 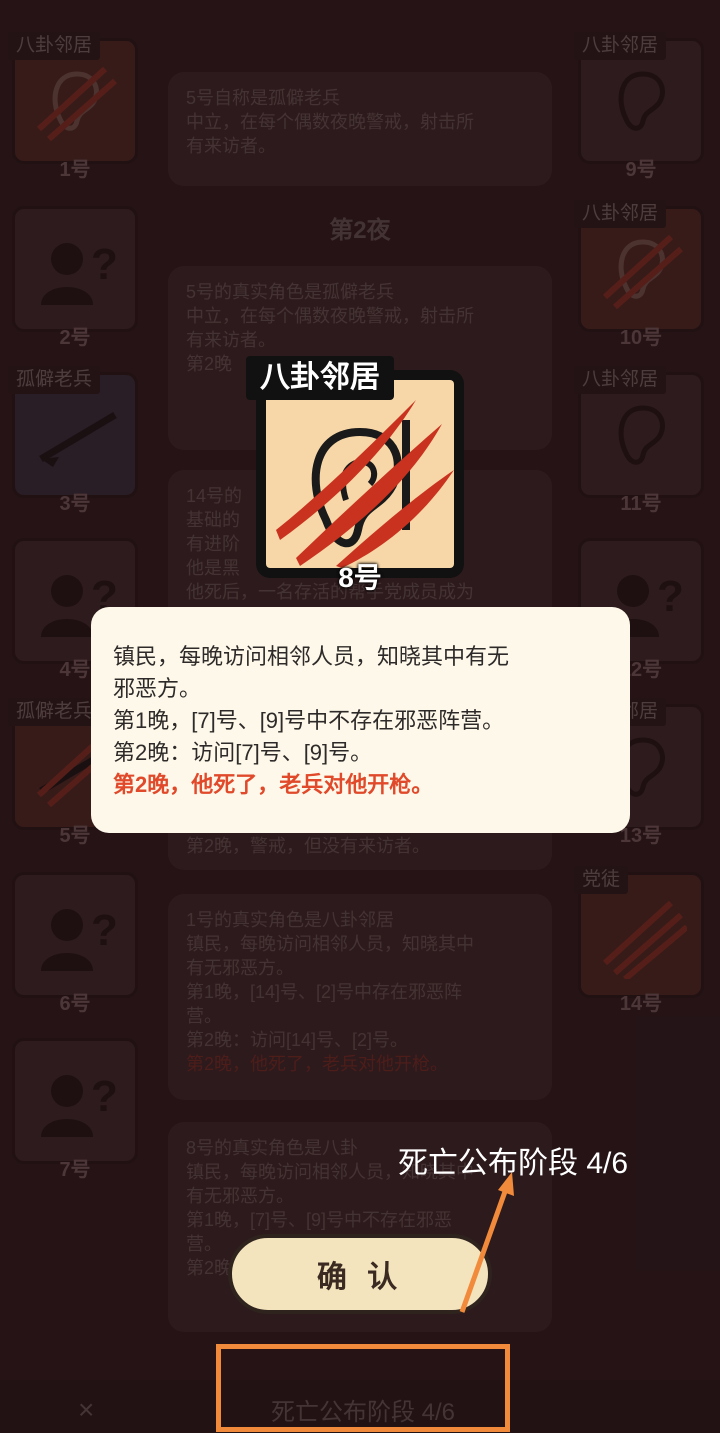 What do you see at coordinates (486, 1242) in the screenshot?
I see `annotation-arrow-icon` at bounding box center [486, 1242].